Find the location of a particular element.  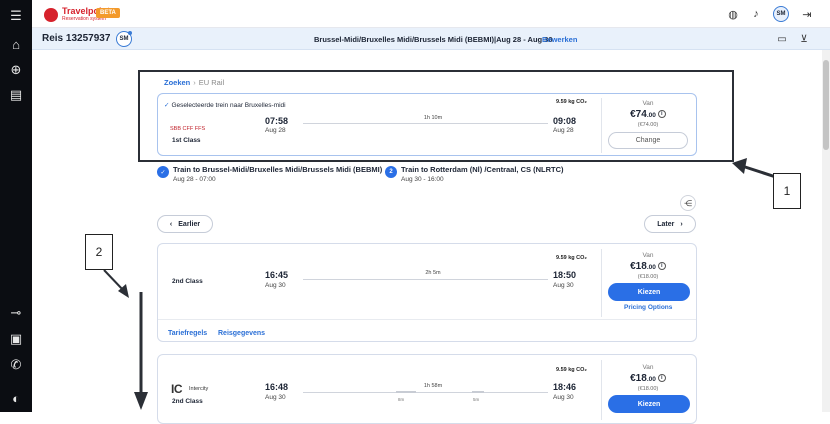

callout-number-2: 2 is located at coordinates (99, 252).